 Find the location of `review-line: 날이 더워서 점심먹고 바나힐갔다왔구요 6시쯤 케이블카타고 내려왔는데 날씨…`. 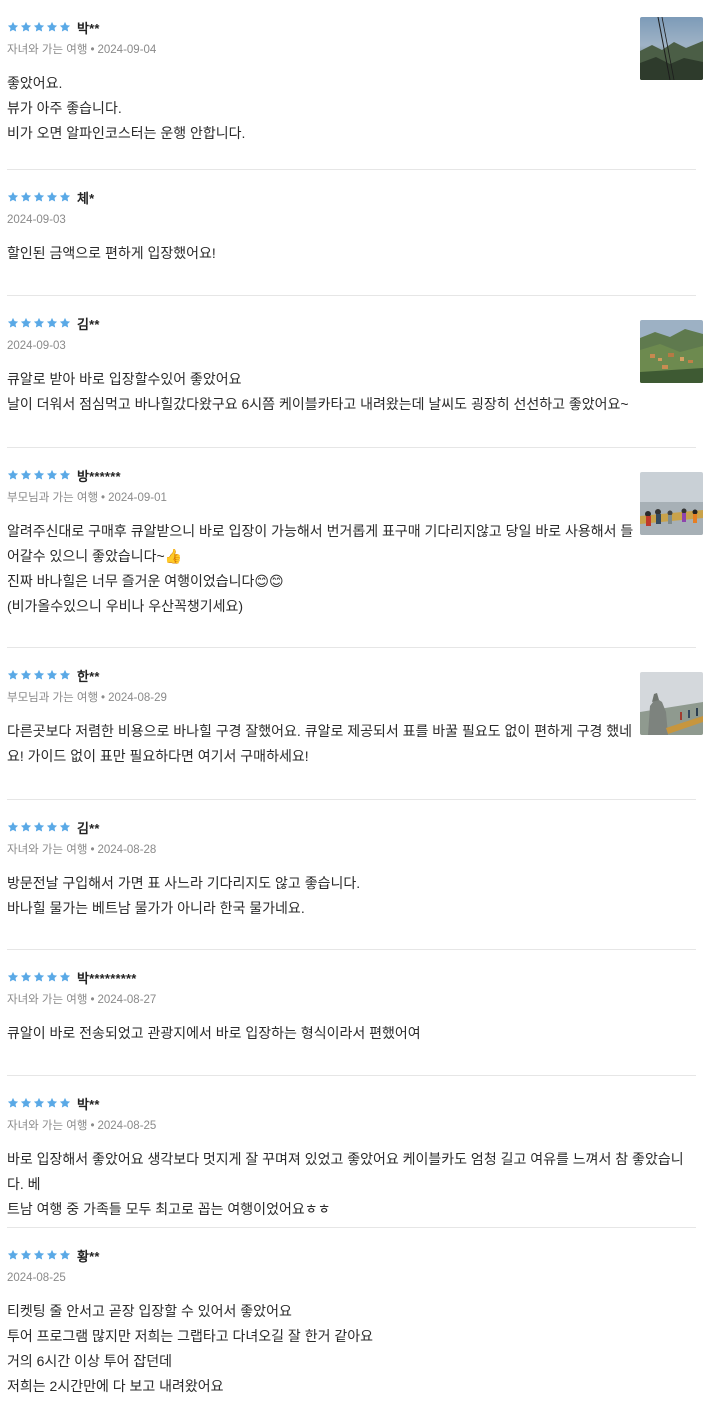

review-line: 날이 더워서 점심먹고 바나힐갔다왔구요 6시쯤 케이블카타고 내려왔는데 날씨… is located at coordinates (318, 404).